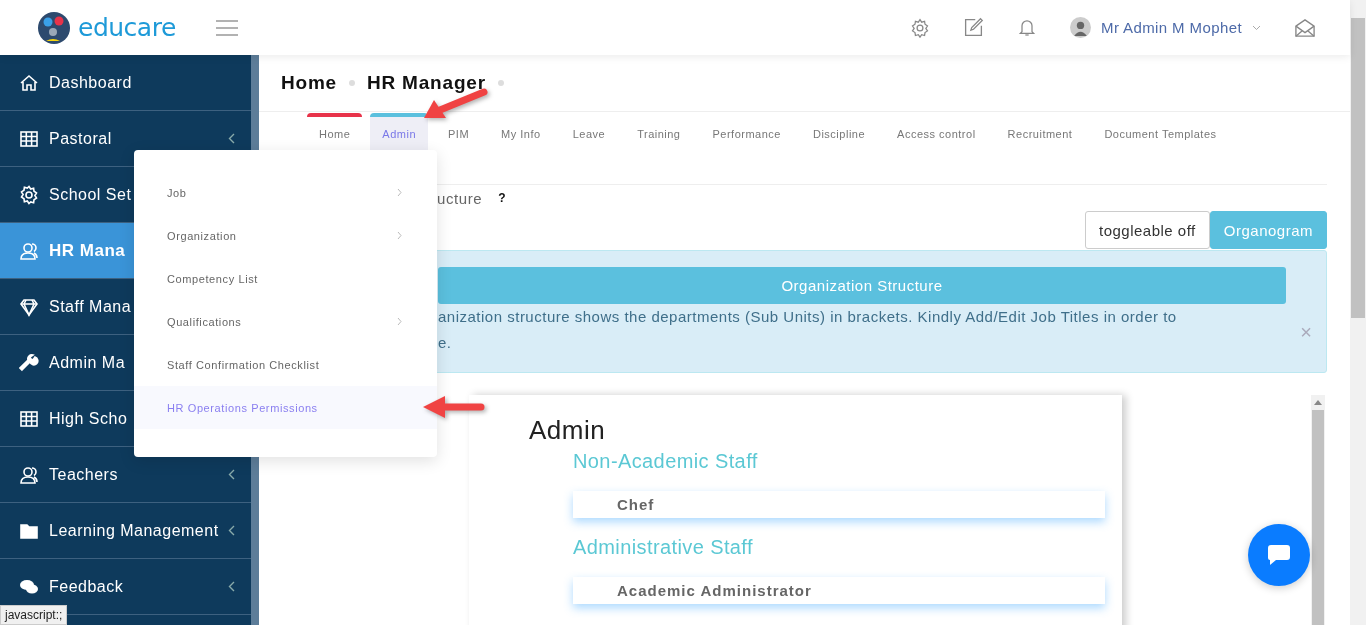 The image size is (1366, 625). Describe the element at coordinates (808, 330) in the screenshot. I see `alert-text: anization structure shows the departments (Sub Units) in brackets. Kindly Add/Edit Job Titles in order to e.` at that location.